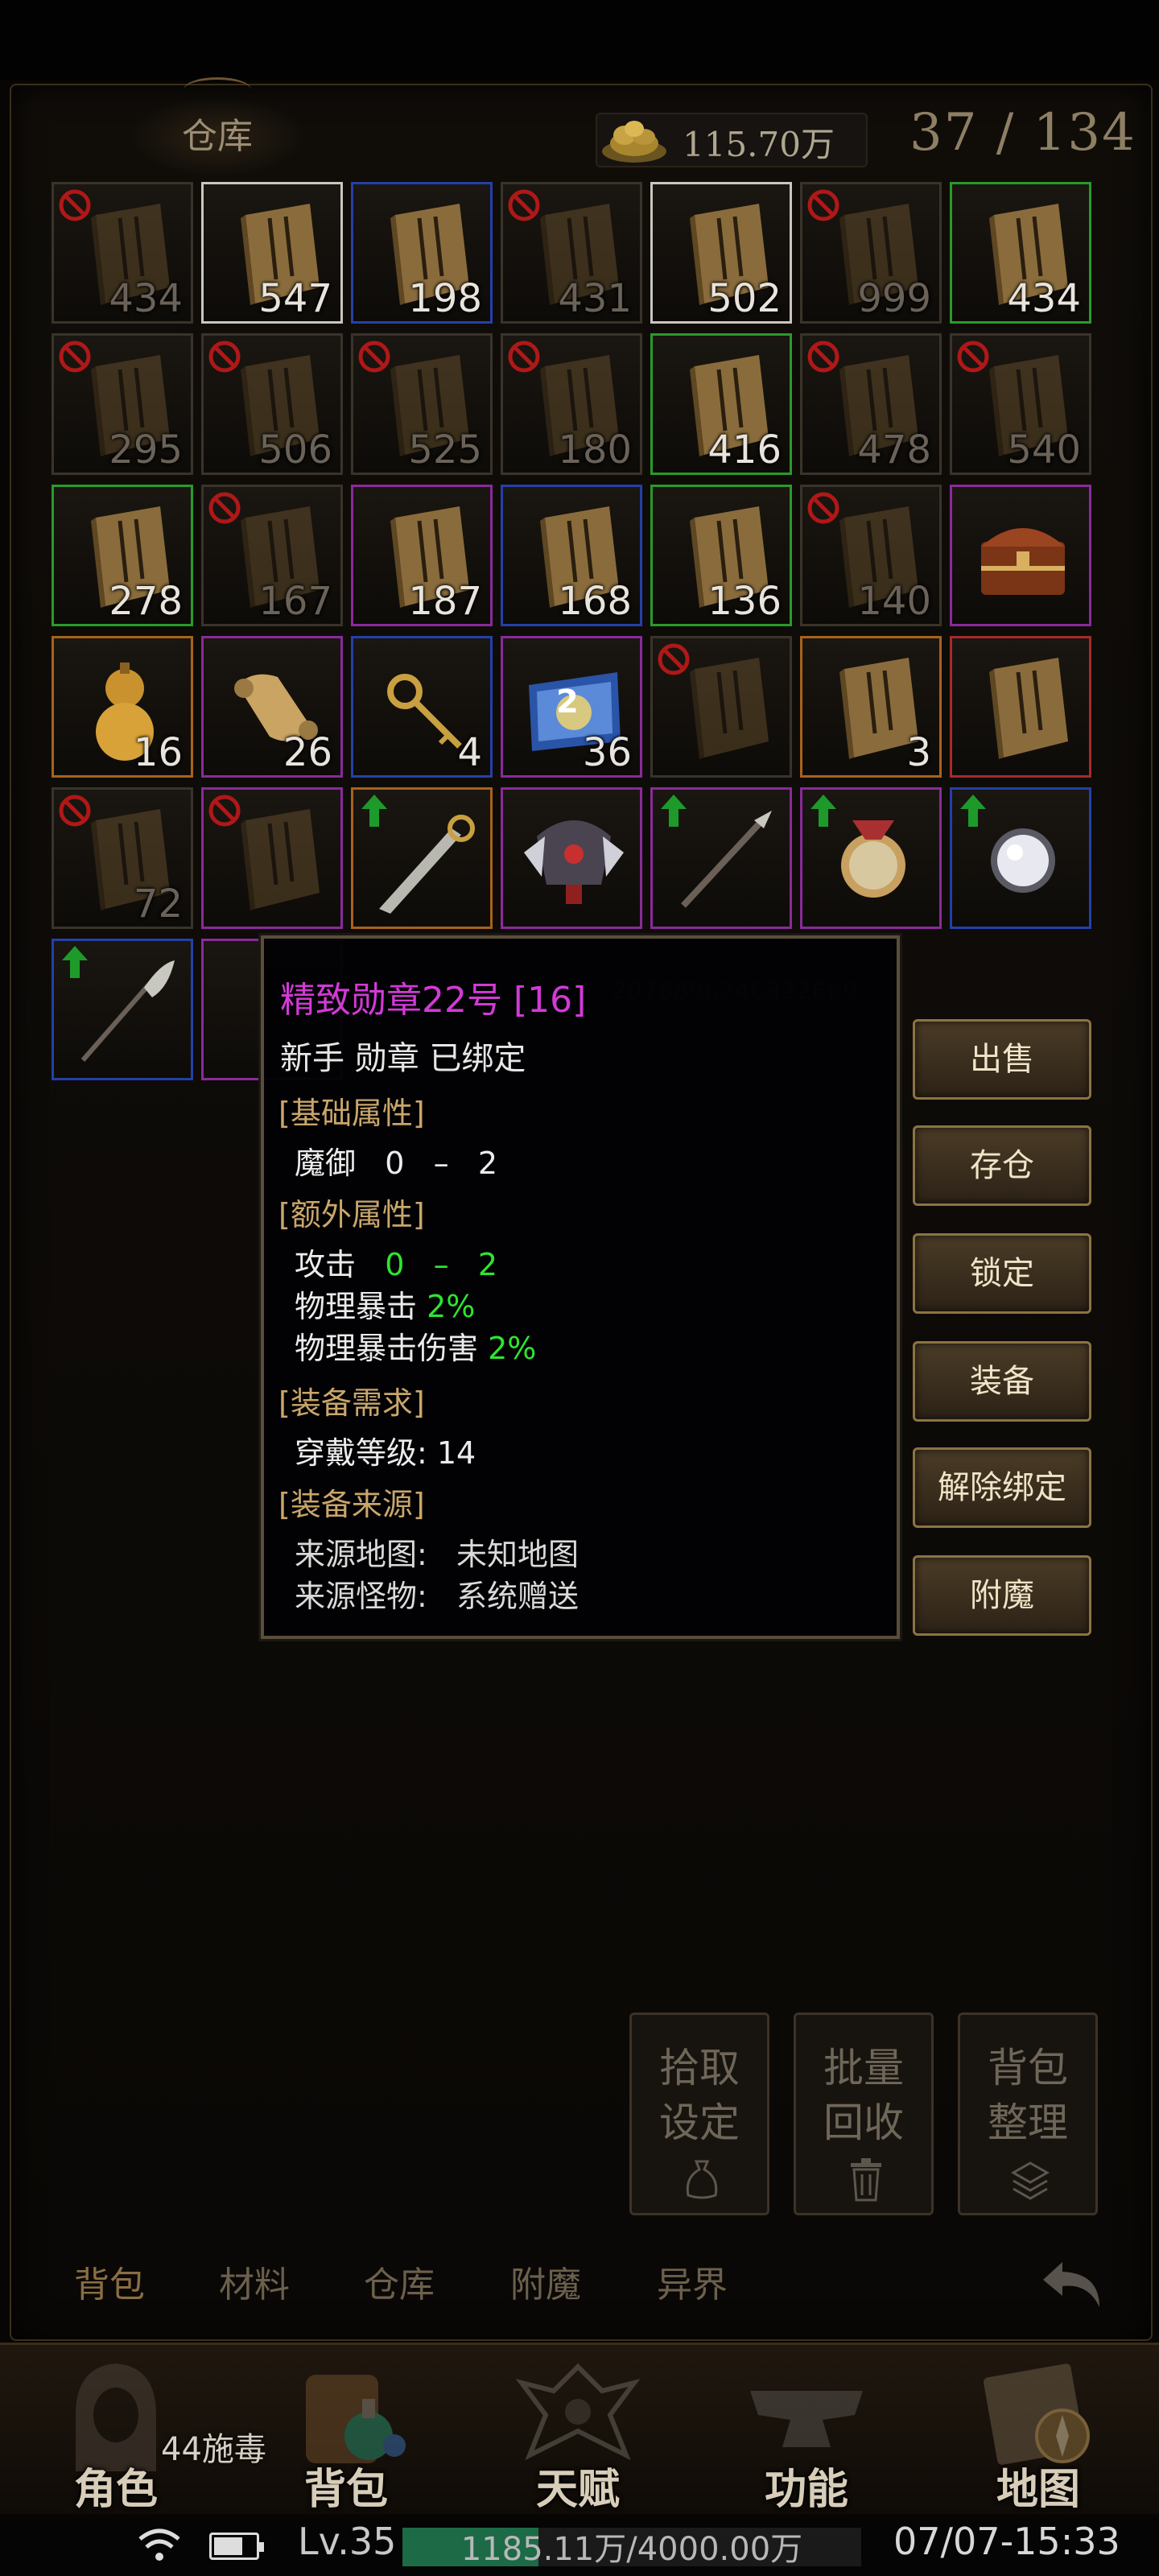  I want to click on sell-button: 出售, so click(1002, 1059).